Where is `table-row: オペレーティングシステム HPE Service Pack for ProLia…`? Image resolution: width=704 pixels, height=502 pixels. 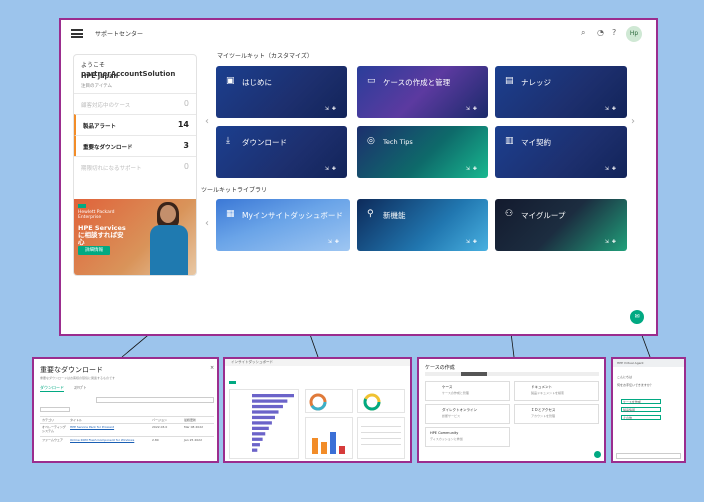
table-row: オペレーティングシステム HPE Service Pack for ProLia… is located at coordinates (127, 430).